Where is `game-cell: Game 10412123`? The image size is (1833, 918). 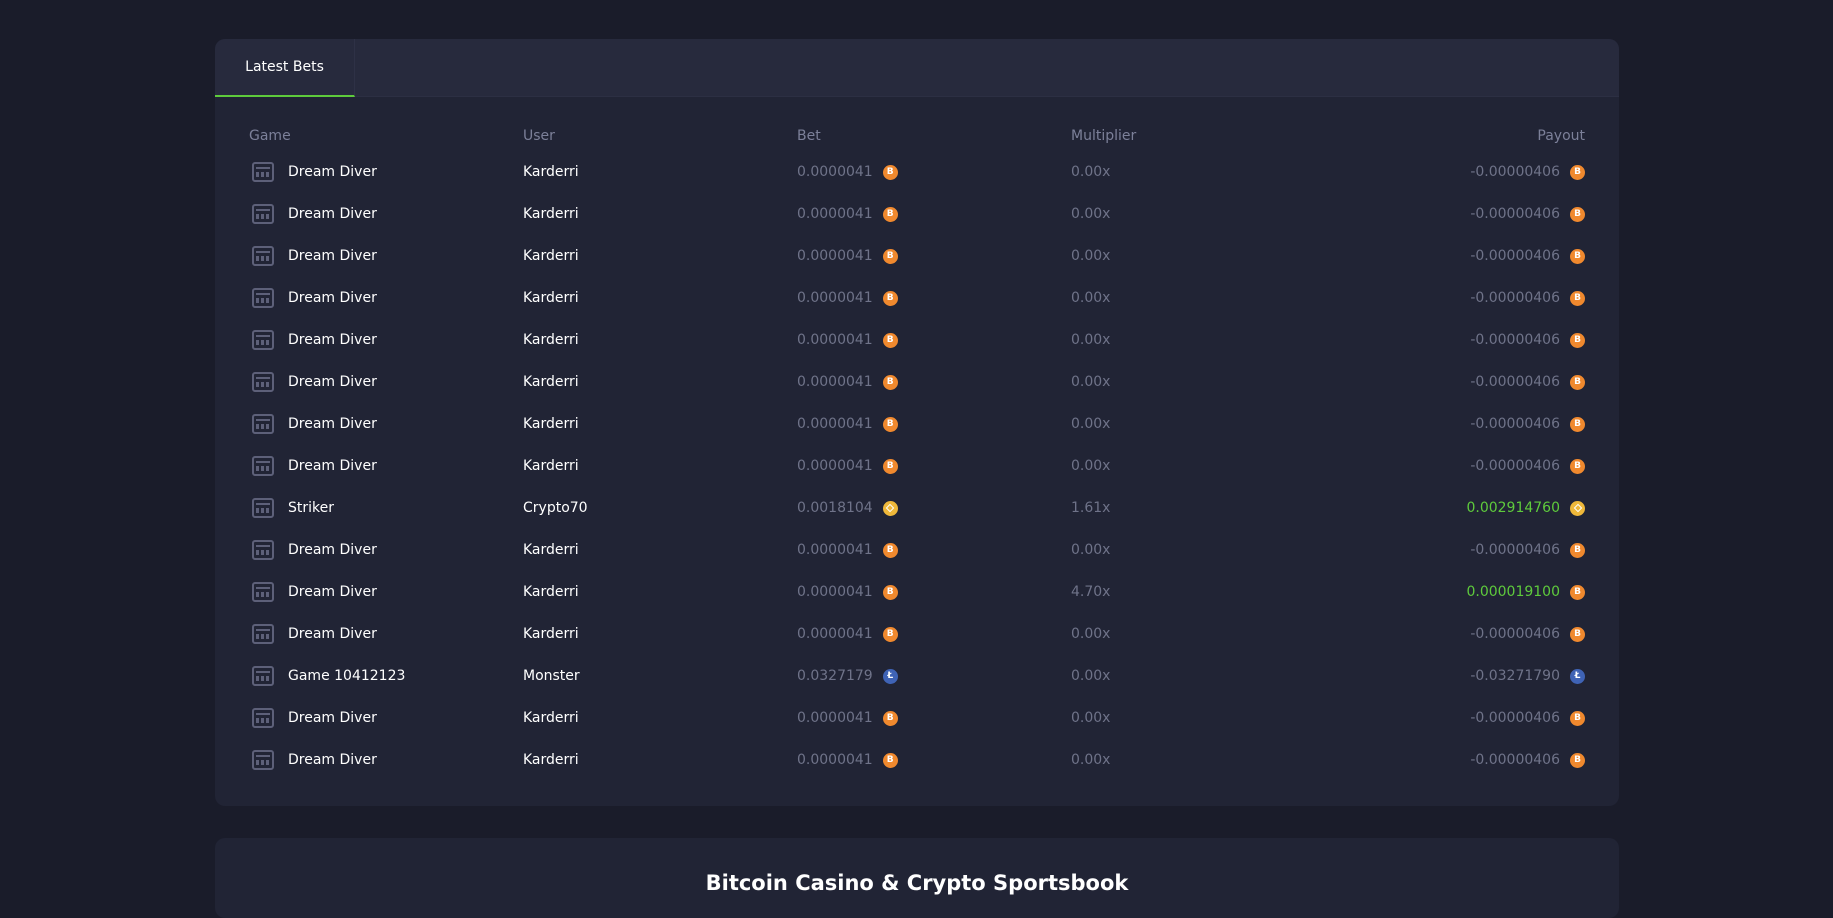
game-cell: Game 10412123 is located at coordinates (386, 676).